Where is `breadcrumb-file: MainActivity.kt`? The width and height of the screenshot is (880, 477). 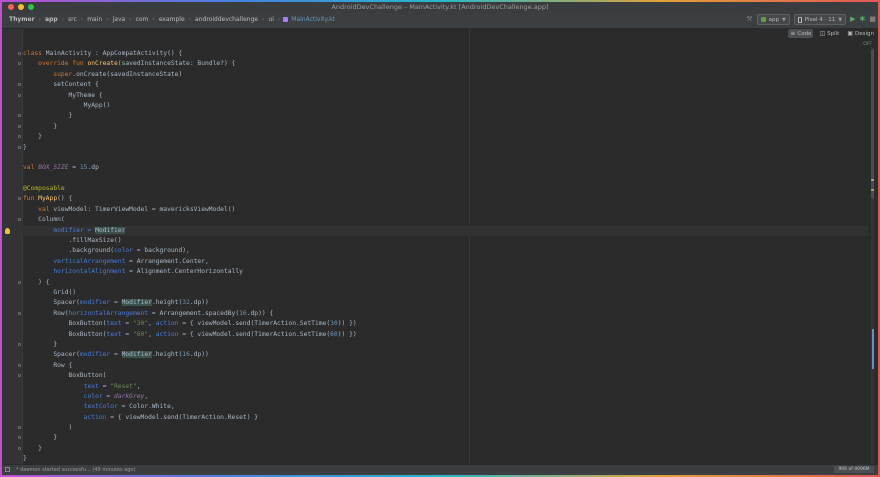
breadcrumb-file: MainActivity.kt is located at coordinates (313, 19).